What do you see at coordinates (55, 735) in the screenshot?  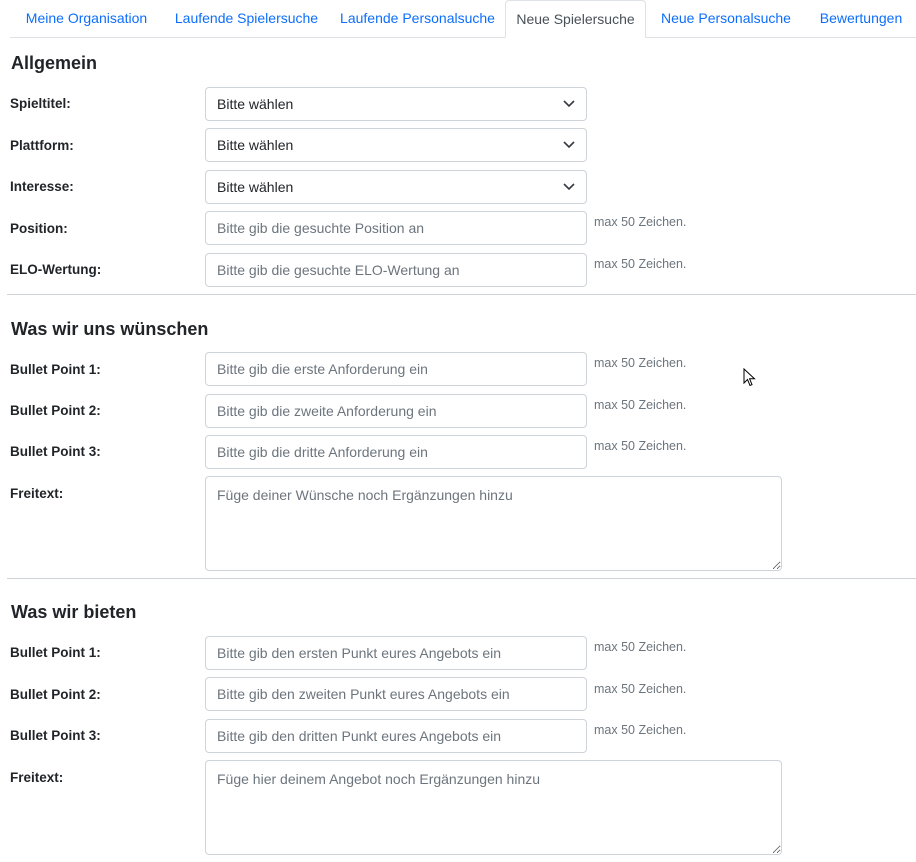 I see `offer-bullet-3-label: Bullet Point 3:` at bounding box center [55, 735].